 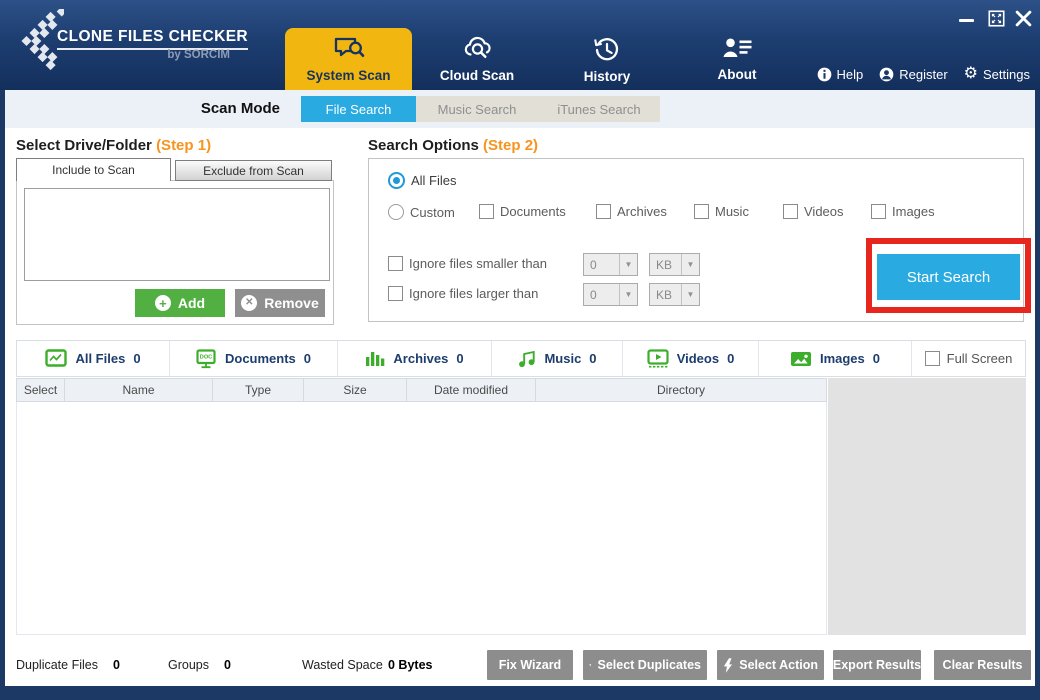 What do you see at coordinates (396, 180) in the screenshot?
I see `all-files-radio` at bounding box center [396, 180].